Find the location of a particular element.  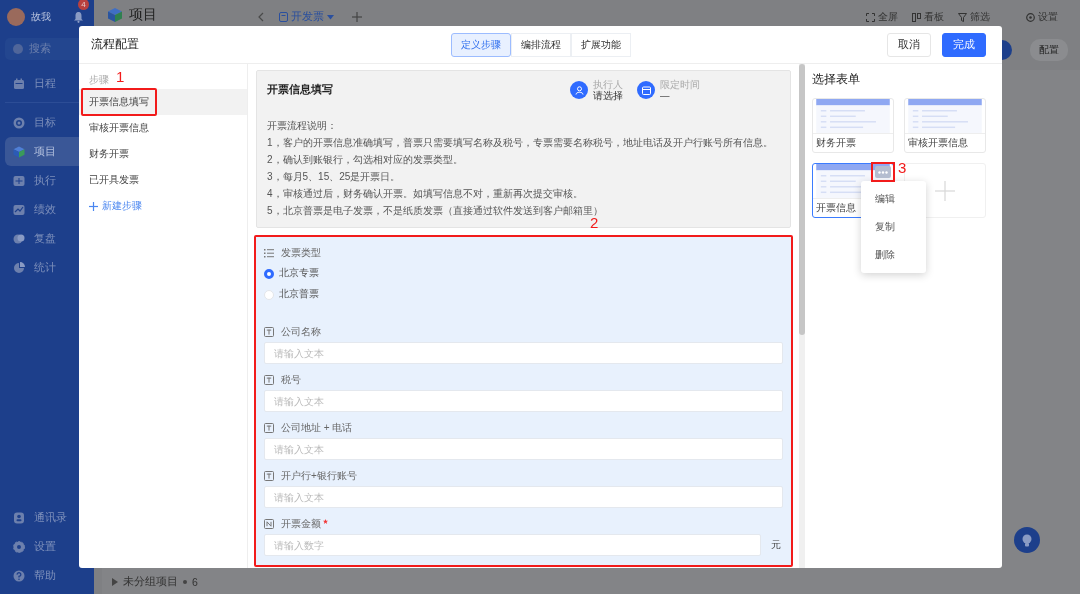

description-line: 1，客户的开票信息准确填写，普票只需要填写名称及税号，专票需要名称税号，地址电话及开户行账号所有信息。 is located at coordinates (520, 143).